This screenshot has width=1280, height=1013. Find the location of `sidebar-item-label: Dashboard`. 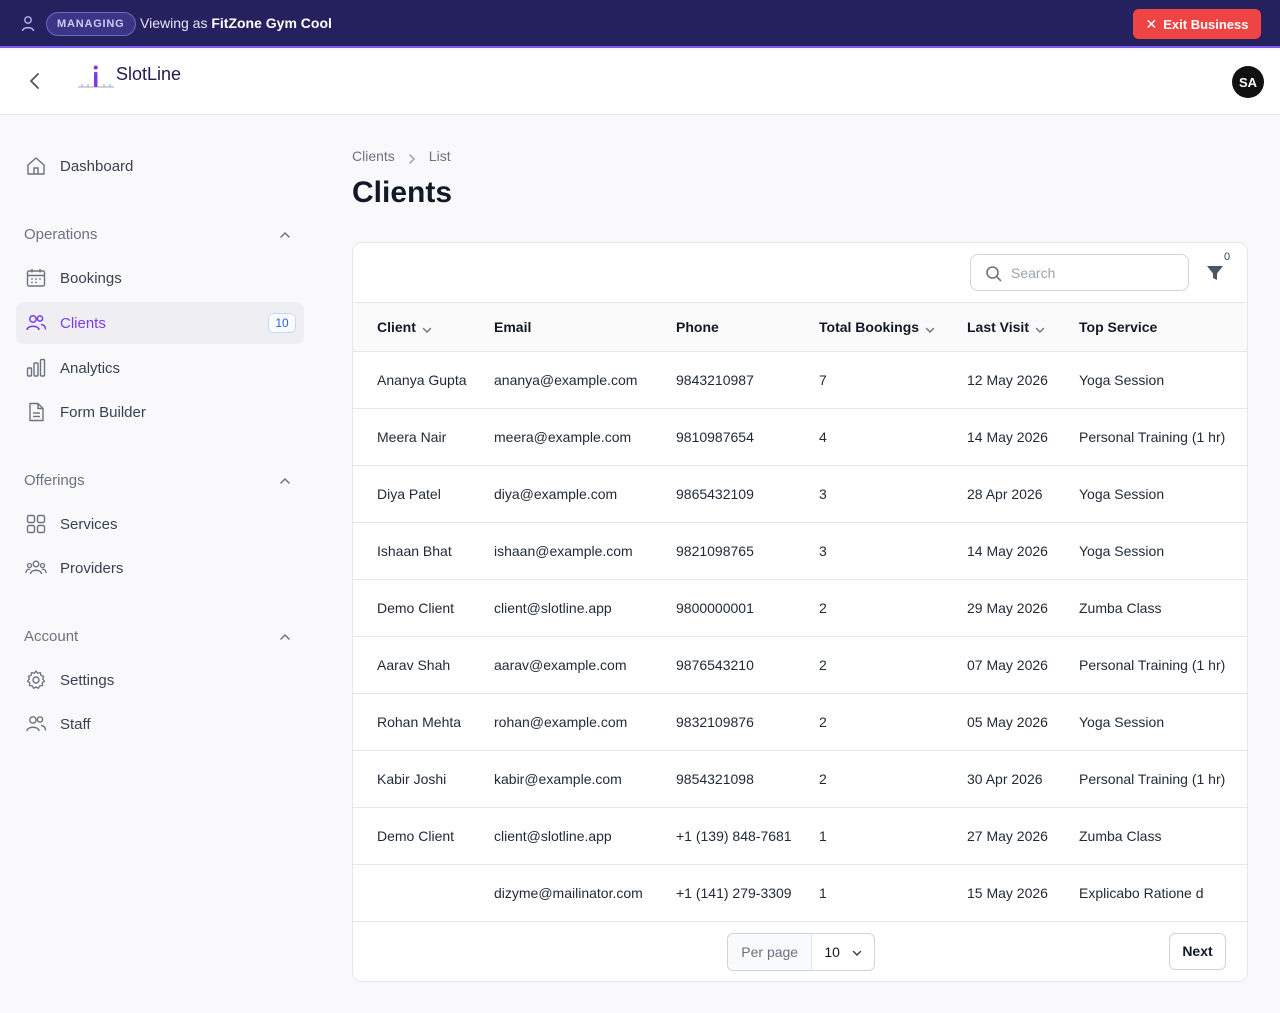

sidebar-item-label: Dashboard is located at coordinates (97, 166).